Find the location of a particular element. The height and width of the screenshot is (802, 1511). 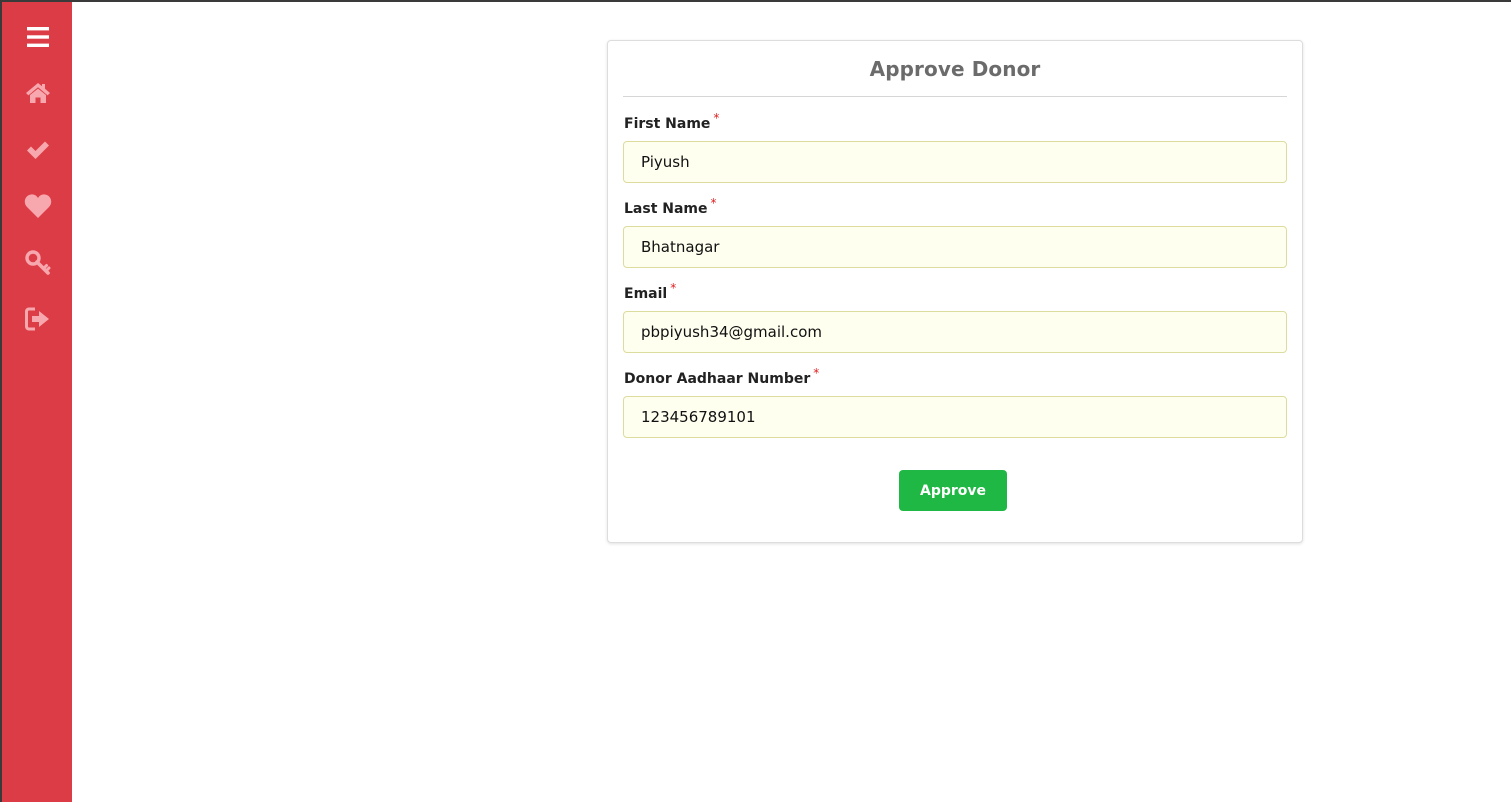

card-title: Approve Donor is located at coordinates (955, 69).